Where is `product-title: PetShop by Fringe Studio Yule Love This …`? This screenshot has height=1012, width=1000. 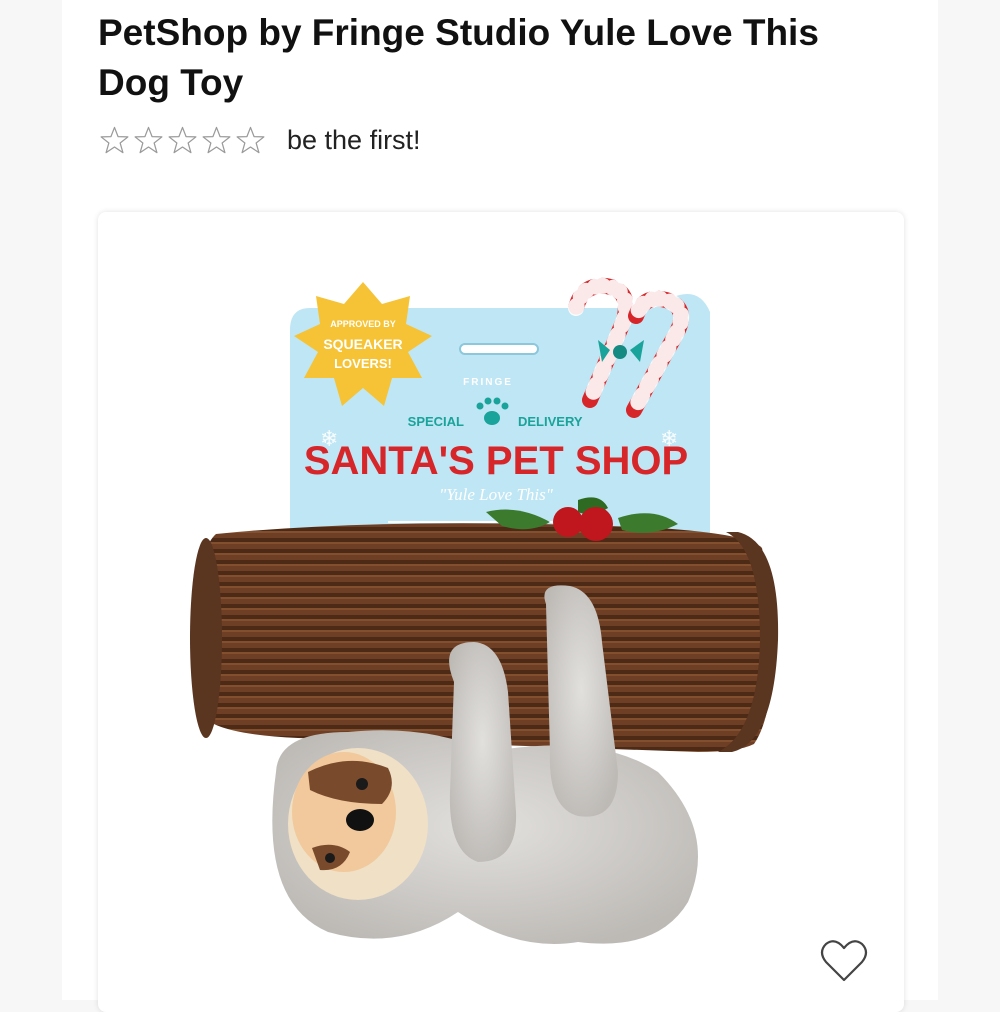
product-title: PetShop by Fringe Studio Yule Love This … is located at coordinates (458, 57).